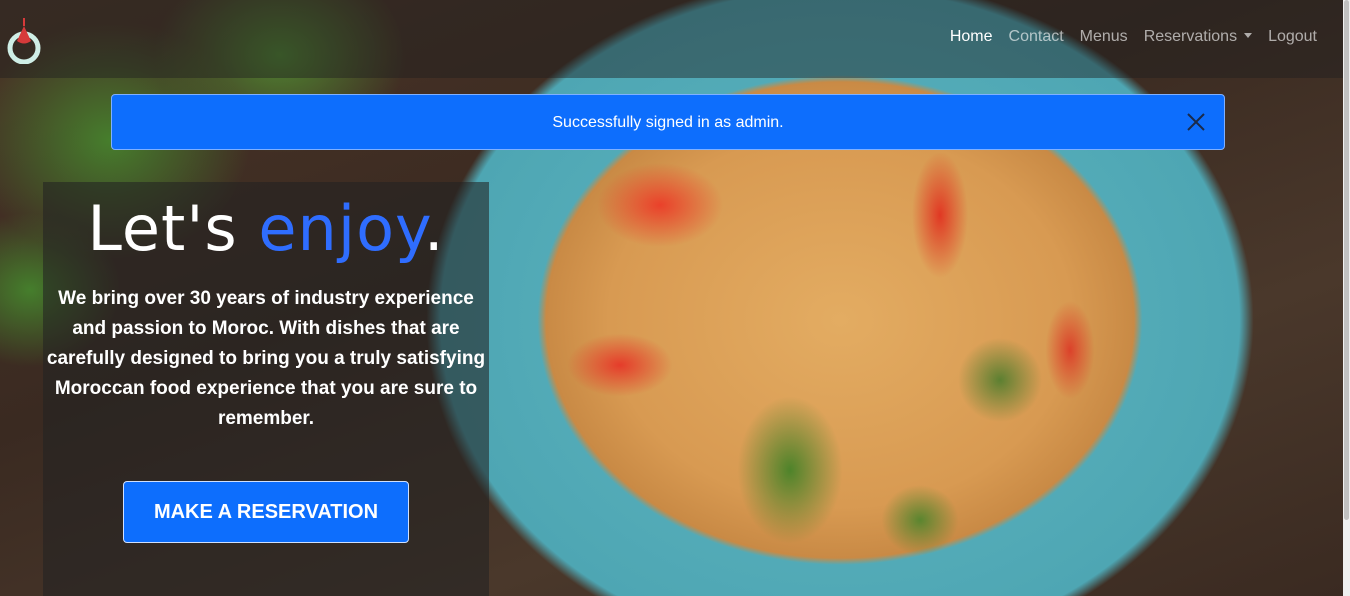 Image resolution: width=1350 pixels, height=596 pixels. I want to click on headline-enjoy: enjoy, so click(341, 228).